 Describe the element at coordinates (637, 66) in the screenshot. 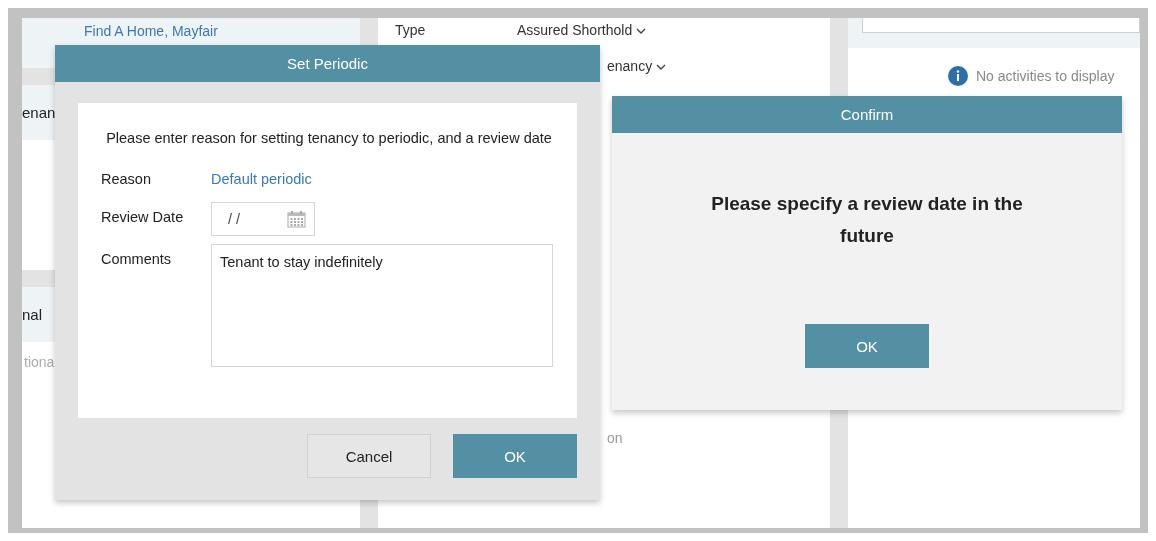

I see `dropdown-value: enancy` at that location.